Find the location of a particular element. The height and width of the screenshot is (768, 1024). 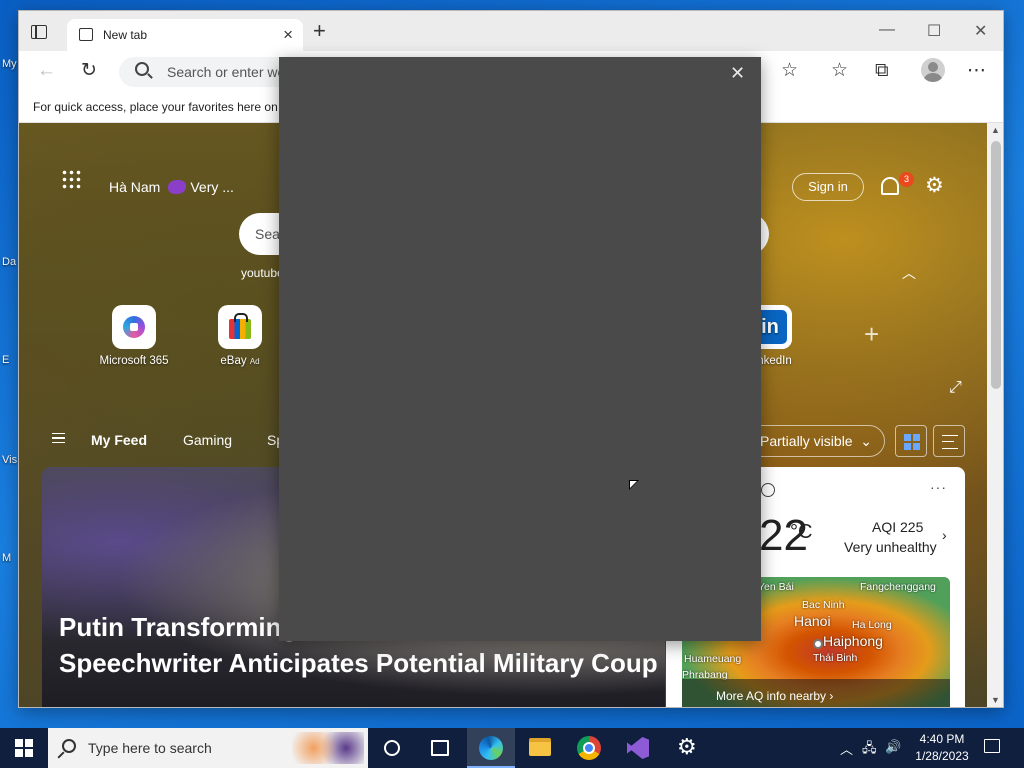

taskbar-search-box: Type here to search is located at coordinates (208, 748).